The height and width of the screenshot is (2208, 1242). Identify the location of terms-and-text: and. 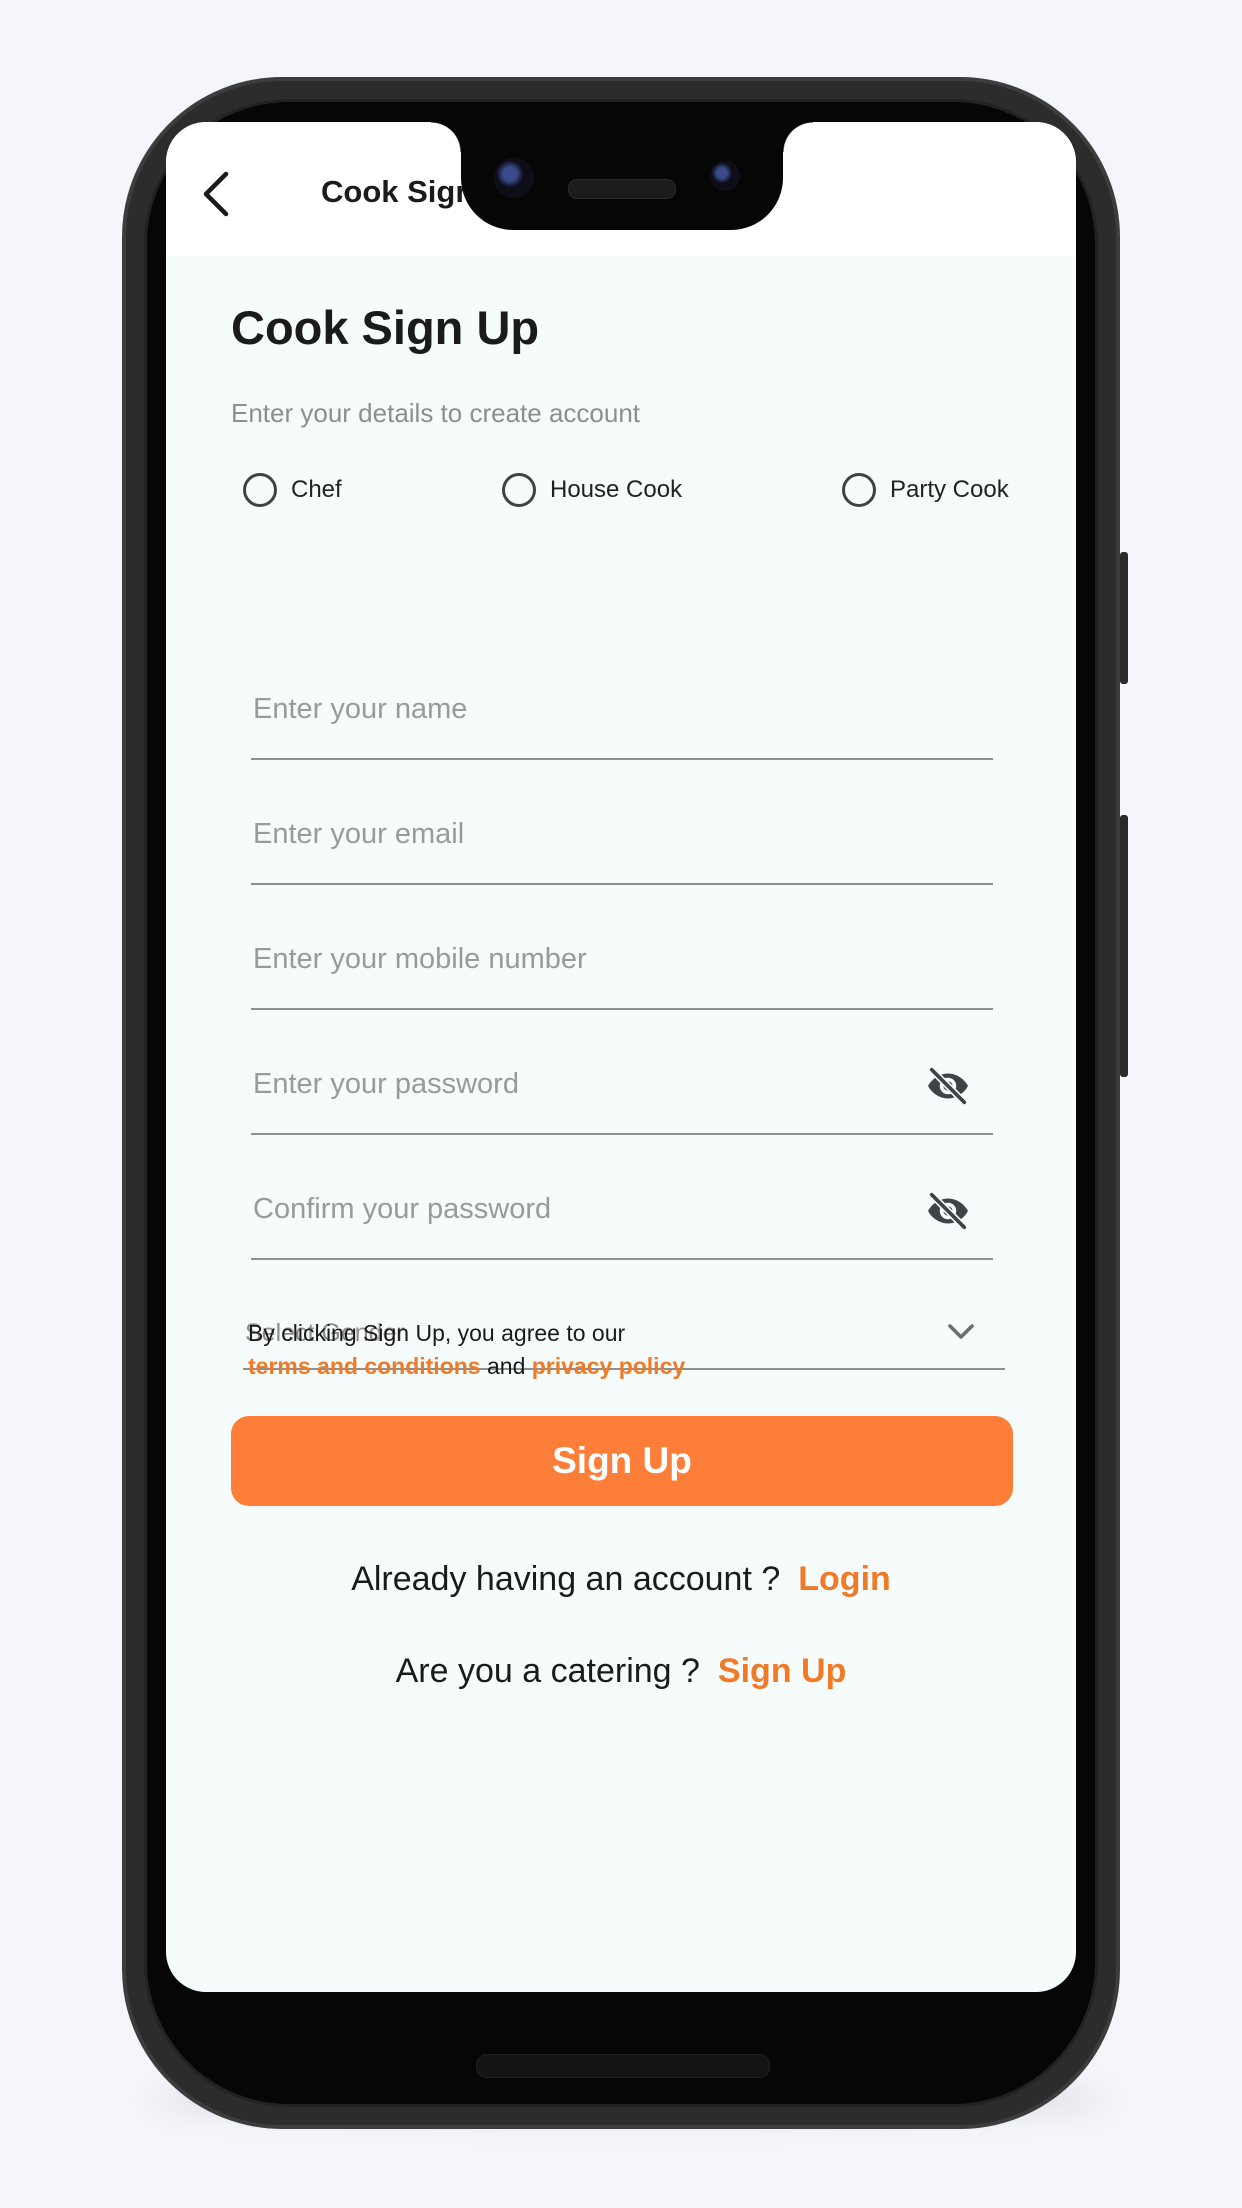
(506, 1366).